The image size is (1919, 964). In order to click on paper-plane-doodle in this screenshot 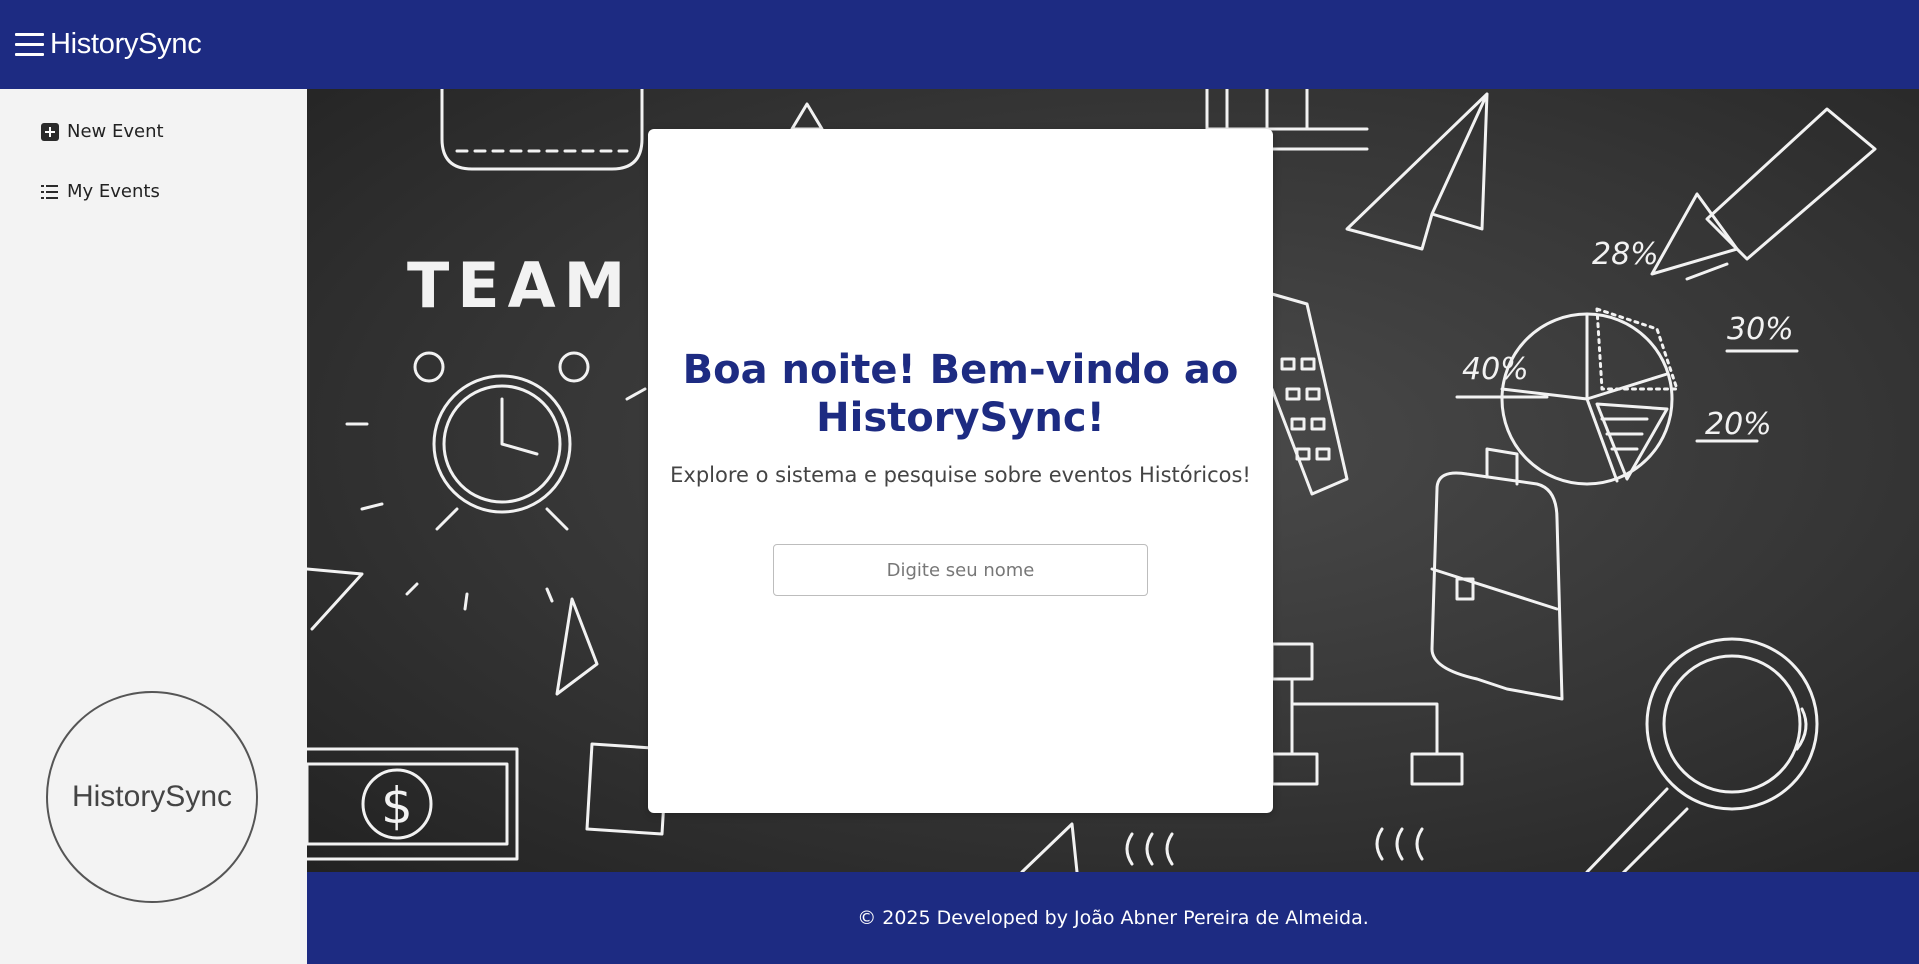, I will do `click(1417, 171)`.